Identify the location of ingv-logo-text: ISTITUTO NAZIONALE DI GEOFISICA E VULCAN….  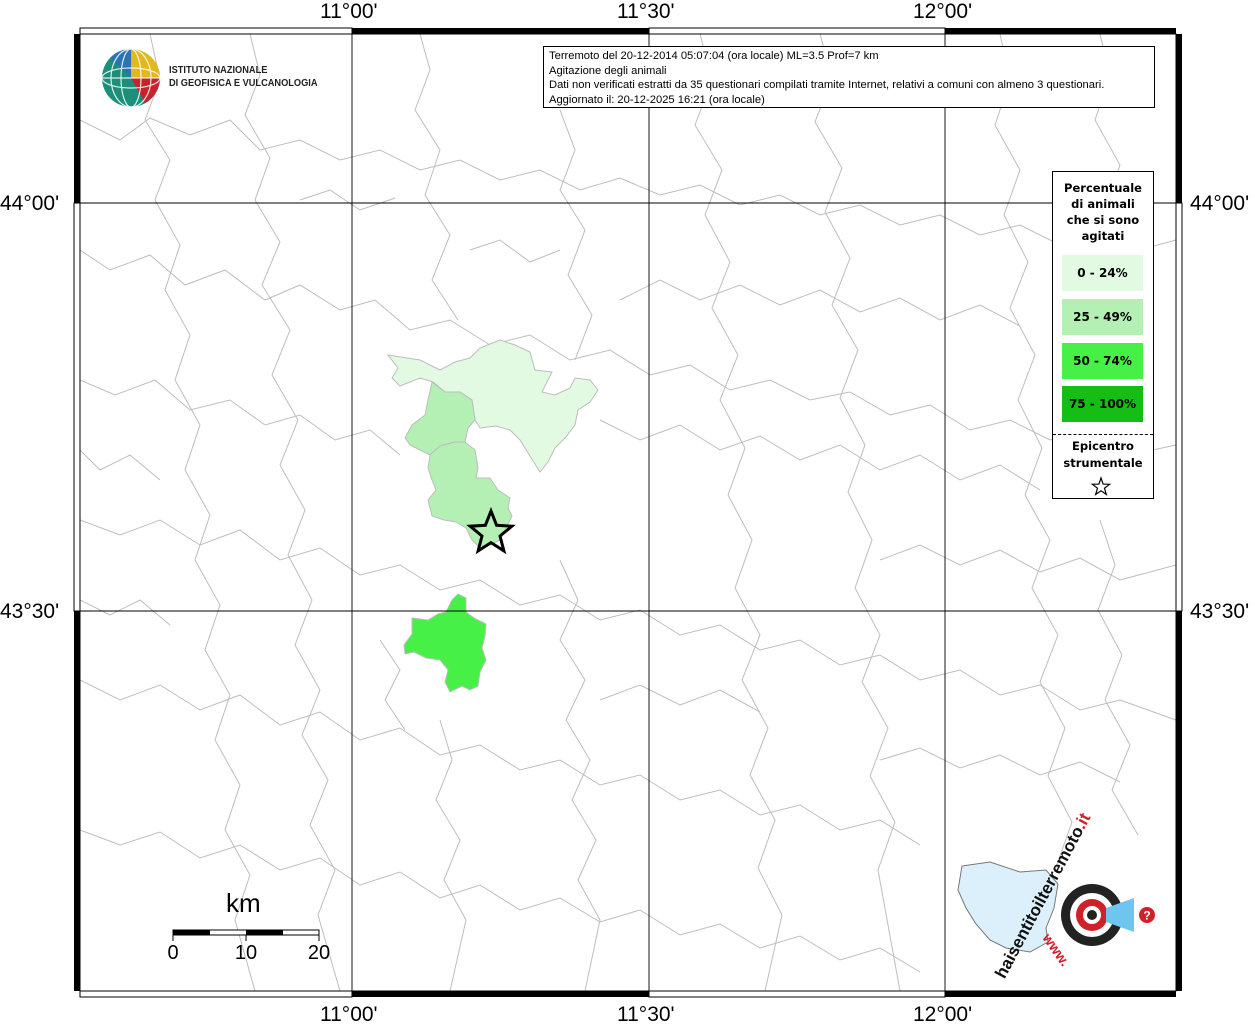
(243, 77).